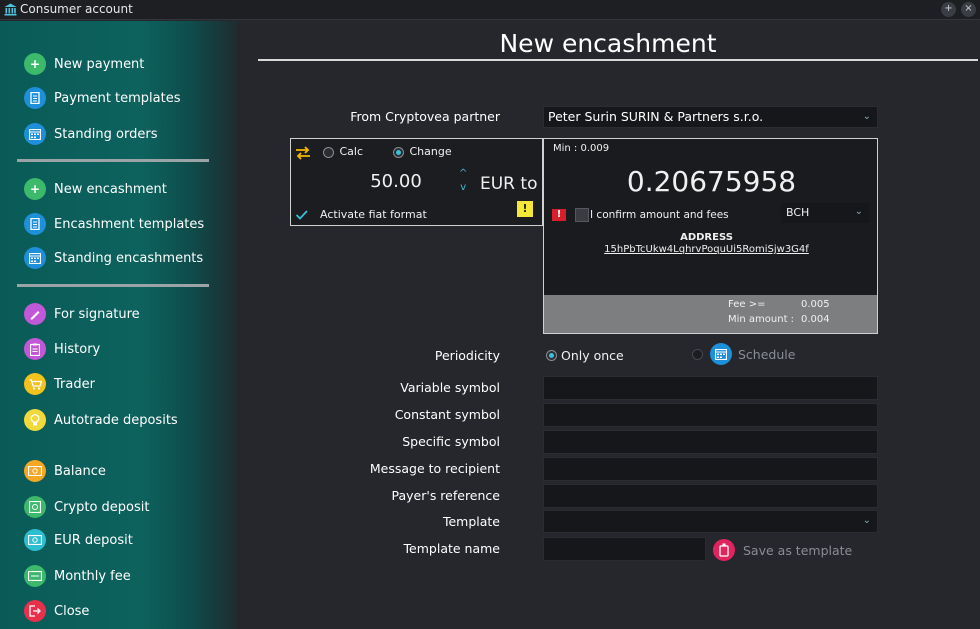  I want to click on stepper-down-icon: v, so click(463, 188).